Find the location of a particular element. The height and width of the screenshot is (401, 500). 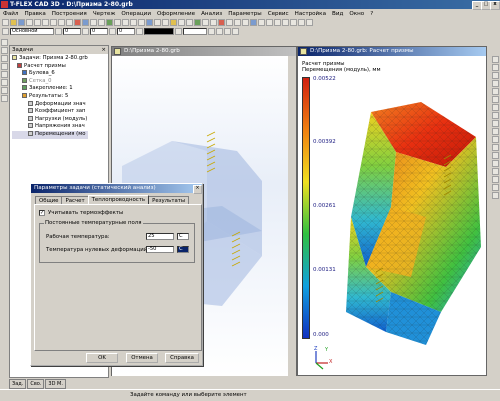

pan-icon is located at coordinates (293, 22).